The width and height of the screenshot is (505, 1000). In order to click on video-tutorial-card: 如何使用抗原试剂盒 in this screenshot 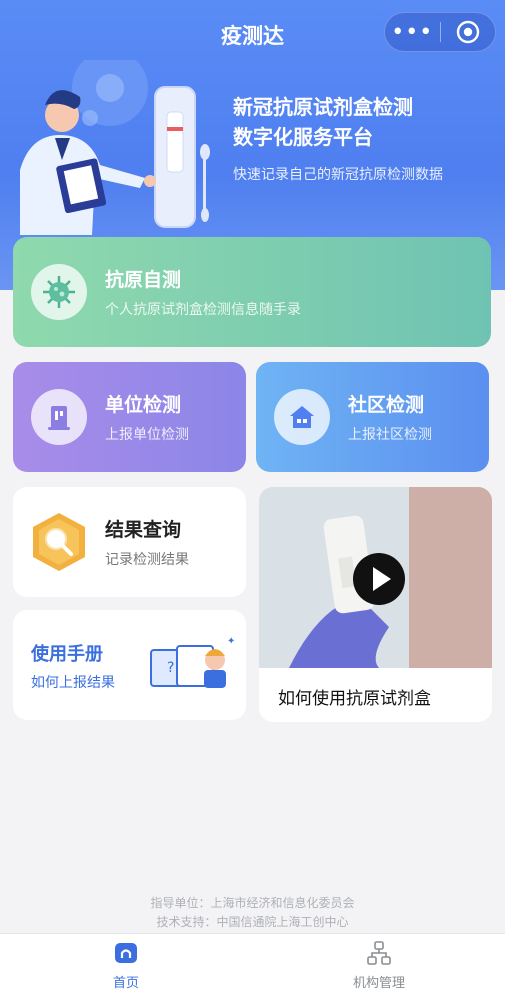, I will do `click(375, 604)`.